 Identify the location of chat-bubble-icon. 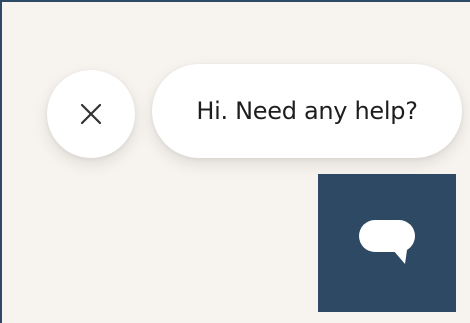
(387, 242).